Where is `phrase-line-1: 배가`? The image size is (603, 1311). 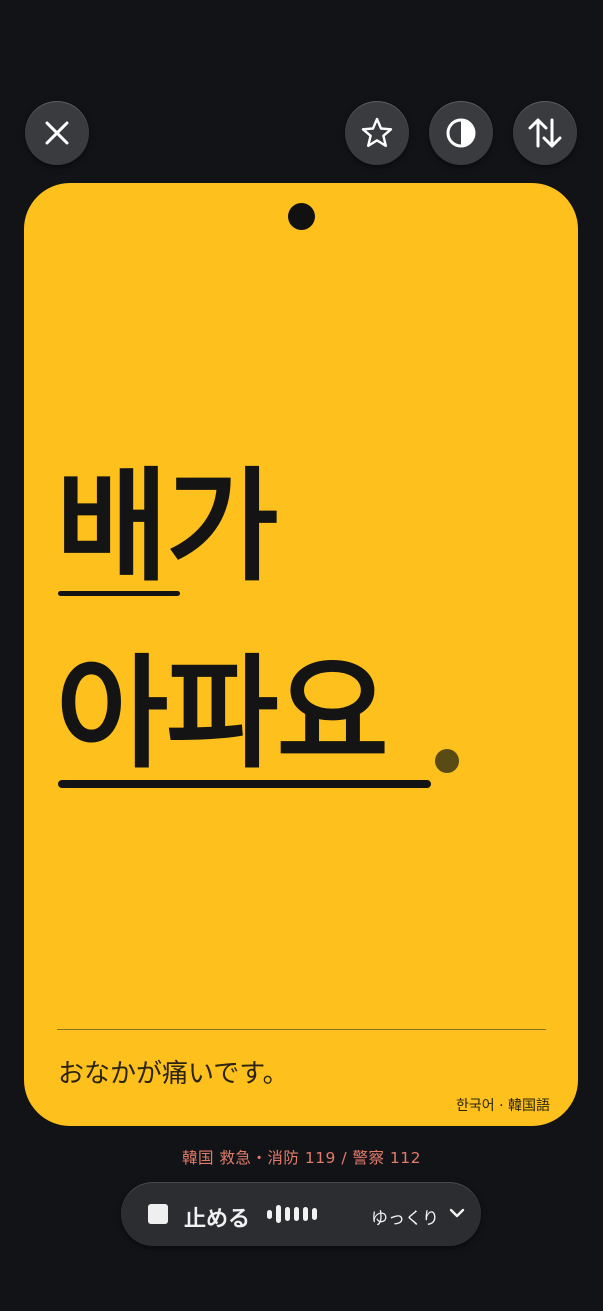 phrase-line-1: 배가 is located at coordinates (167, 527).